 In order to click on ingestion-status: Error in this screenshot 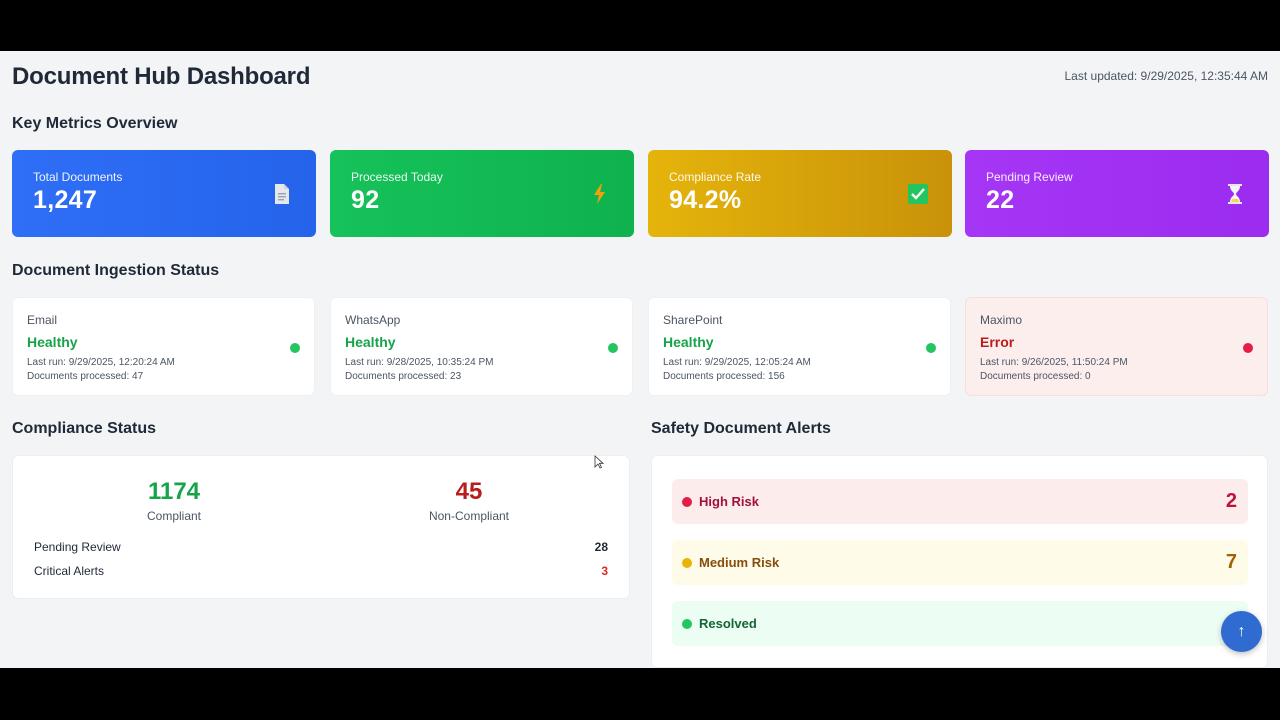, I will do `click(997, 342)`.